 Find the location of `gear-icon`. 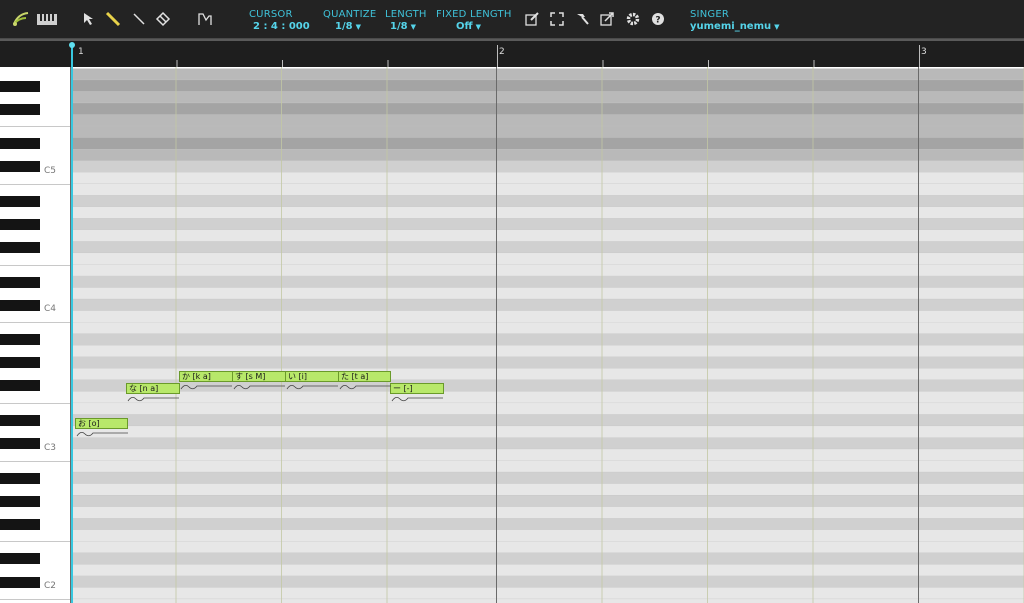

gear-icon is located at coordinates (633, 19).